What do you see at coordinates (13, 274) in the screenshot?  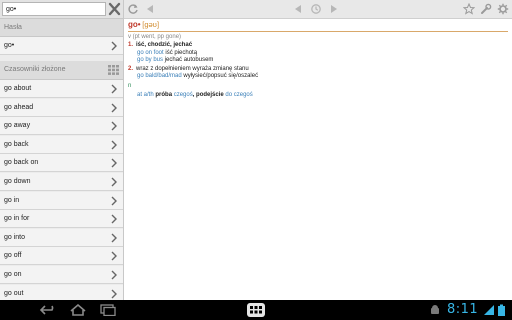 I see `list-item-label: go on` at bounding box center [13, 274].